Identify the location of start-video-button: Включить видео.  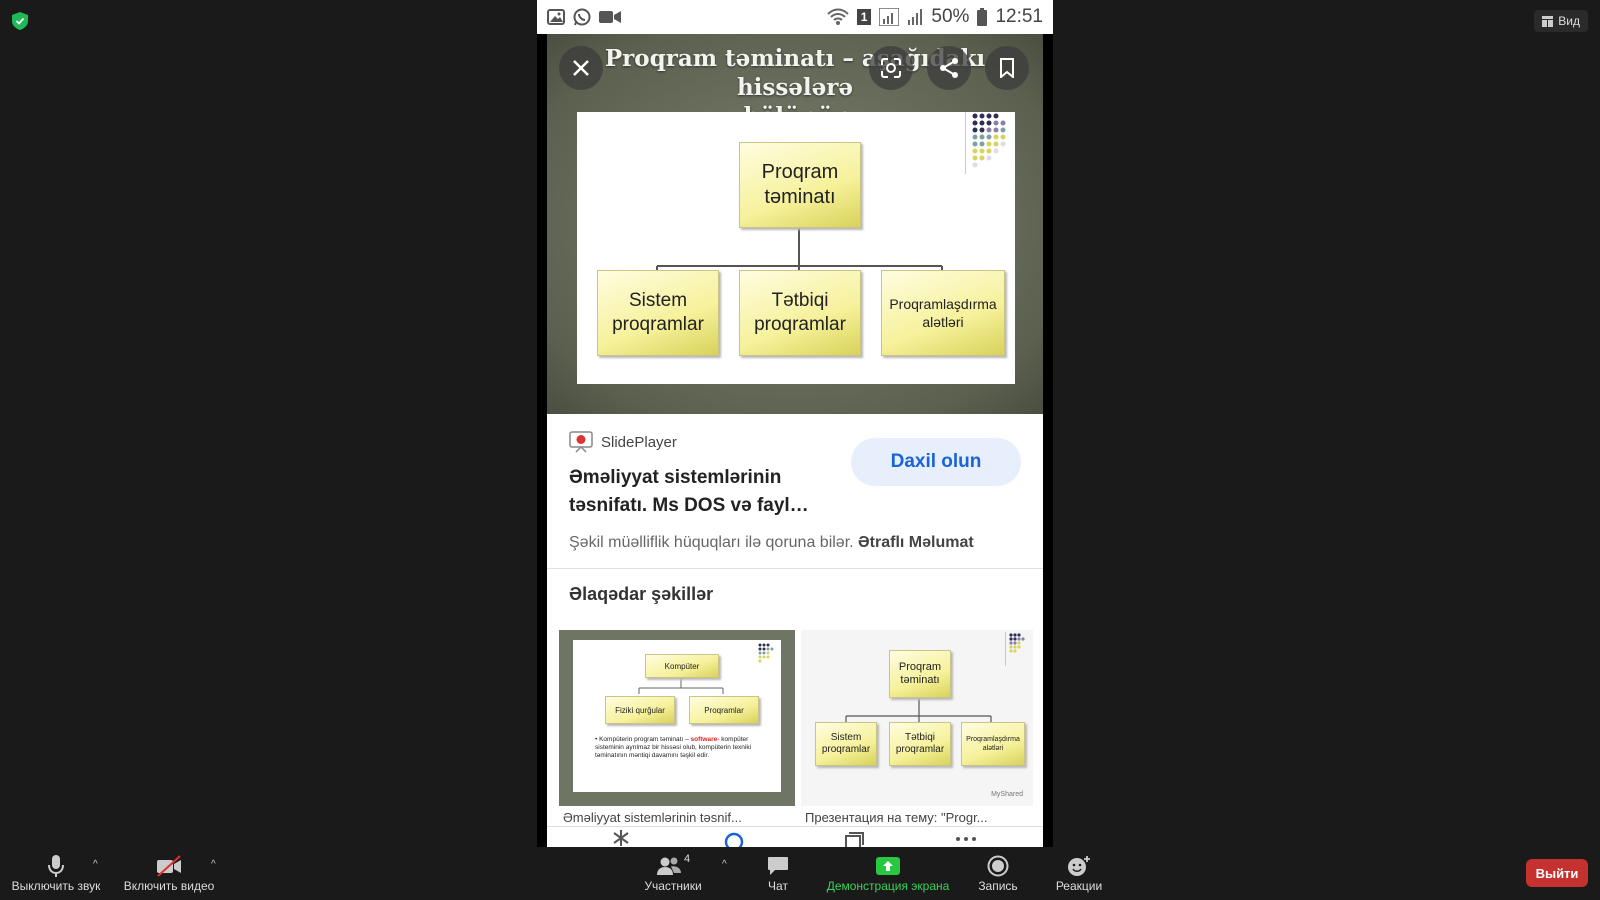
(169, 873).